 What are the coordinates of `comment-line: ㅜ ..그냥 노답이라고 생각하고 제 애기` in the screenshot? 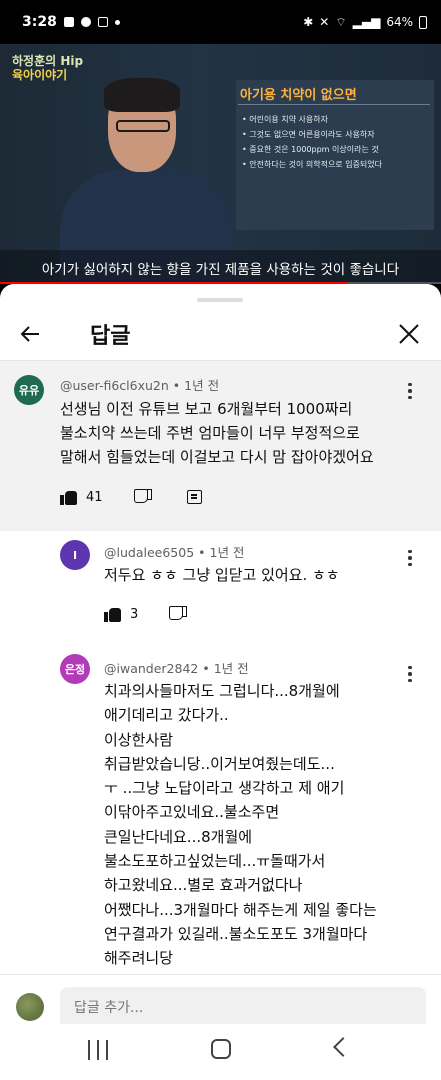 It's located at (224, 788).